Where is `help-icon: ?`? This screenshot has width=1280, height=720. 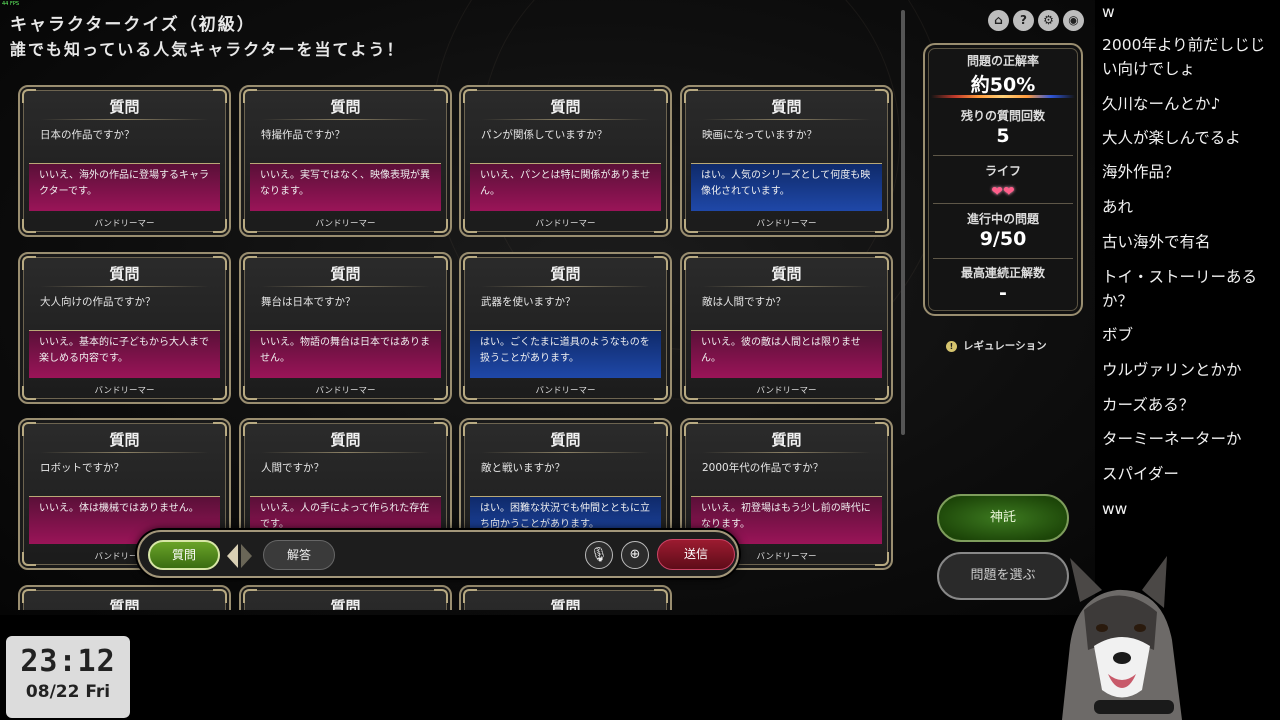
help-icon: ? is located at coordinates (1023, 20).